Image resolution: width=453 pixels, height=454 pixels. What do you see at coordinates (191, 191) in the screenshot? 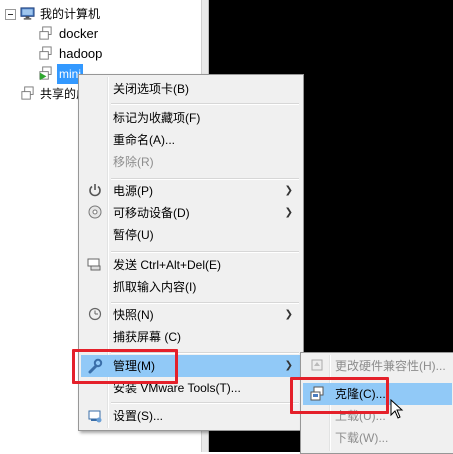
I see `menu-item-power: 电源(P) ❯` at bounding box center [191, 191].